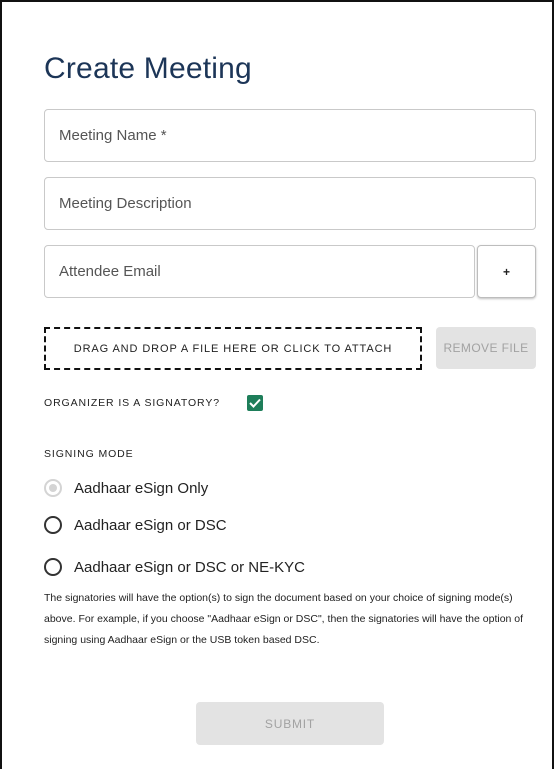 The height and width of the screenshot is (769, 554). I want to click on signing-mode-label-aadhaar-only: Aadhaar eSign Only, so click(141, 488).